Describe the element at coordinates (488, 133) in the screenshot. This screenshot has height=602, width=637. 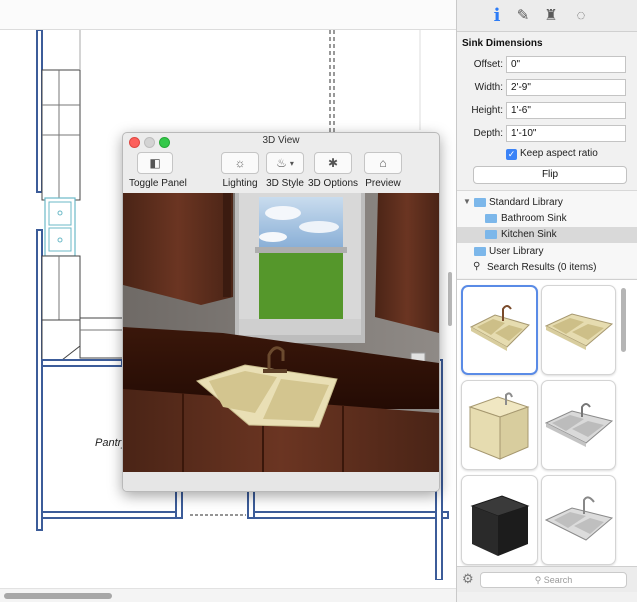
I see `depth-label: Depth:` at that location.